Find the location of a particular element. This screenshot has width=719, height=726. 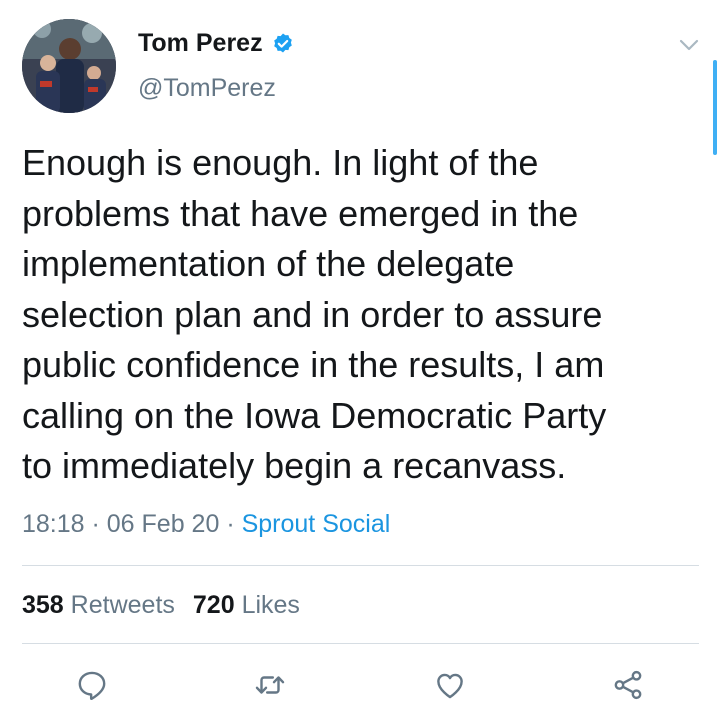

chevron-down-icon is located at coordinates (689, 45).